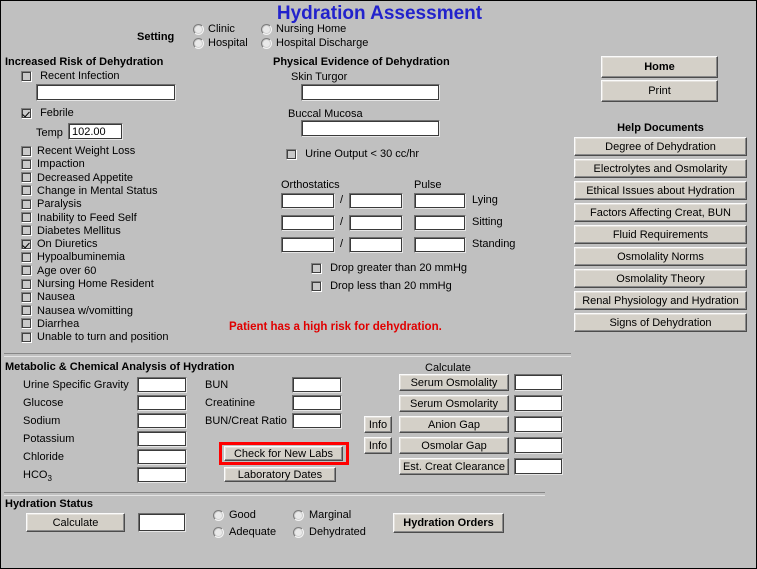 This screenshot has width=757, height=569. Describe the element at coordinates (26, 311) in the screenshot. I see `nausea-w-vomitting-checkbox-box` at that location.